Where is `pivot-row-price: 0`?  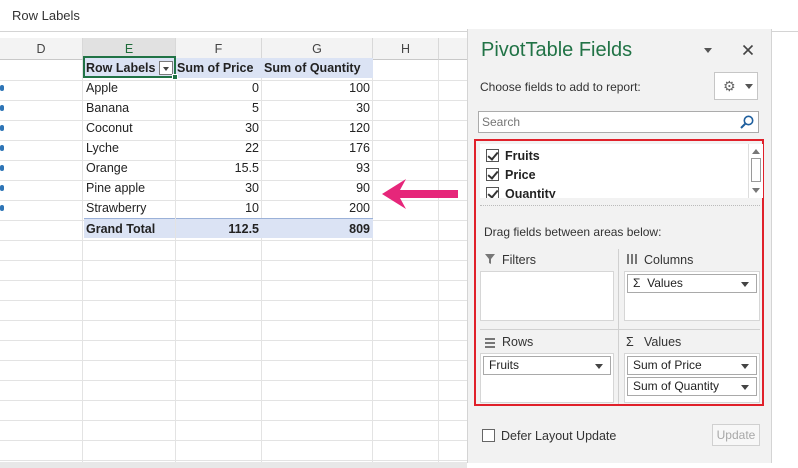
pivot-row-price: 0 is located at coordinates (217, 88).